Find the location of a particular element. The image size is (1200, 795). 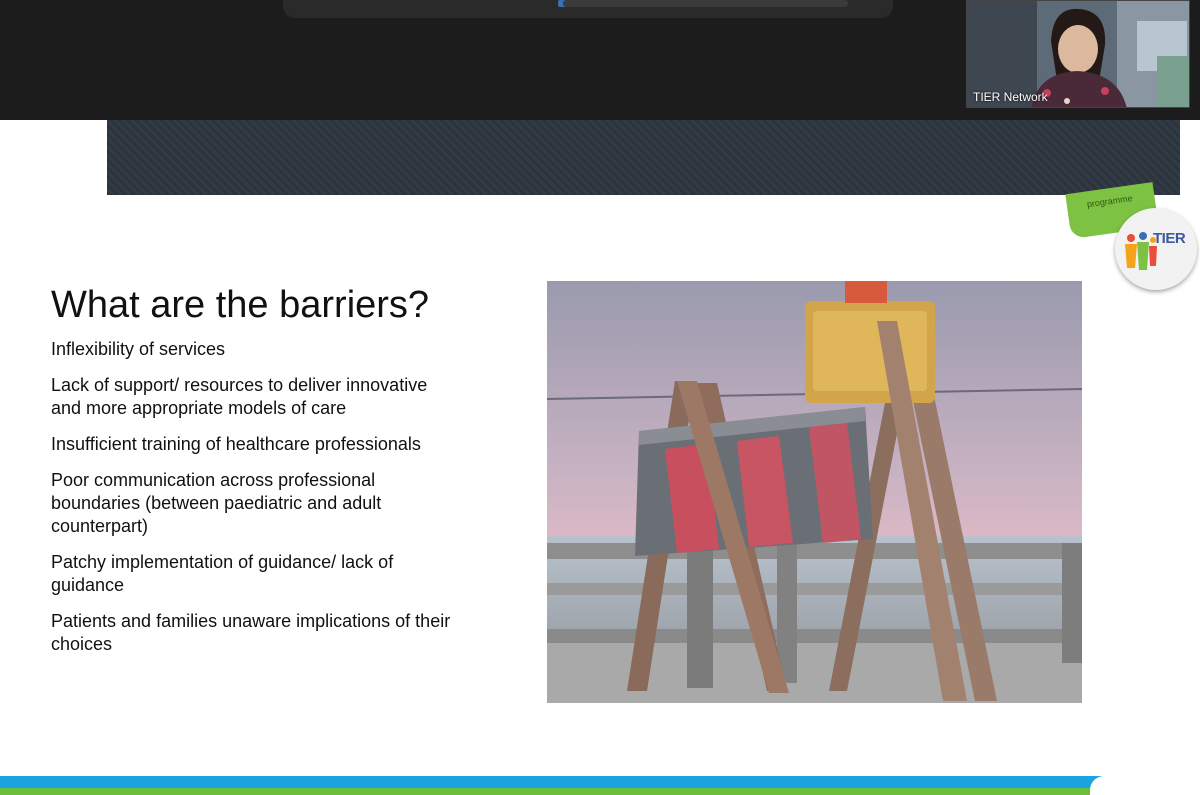

participant-name-label: TIER Network is located at coordinates (1010, 97).